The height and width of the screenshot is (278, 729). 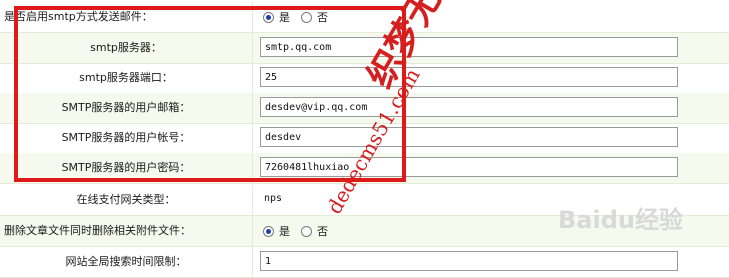 I want to click on smtp-enable-yes-radio, so click(x=268, y=17).